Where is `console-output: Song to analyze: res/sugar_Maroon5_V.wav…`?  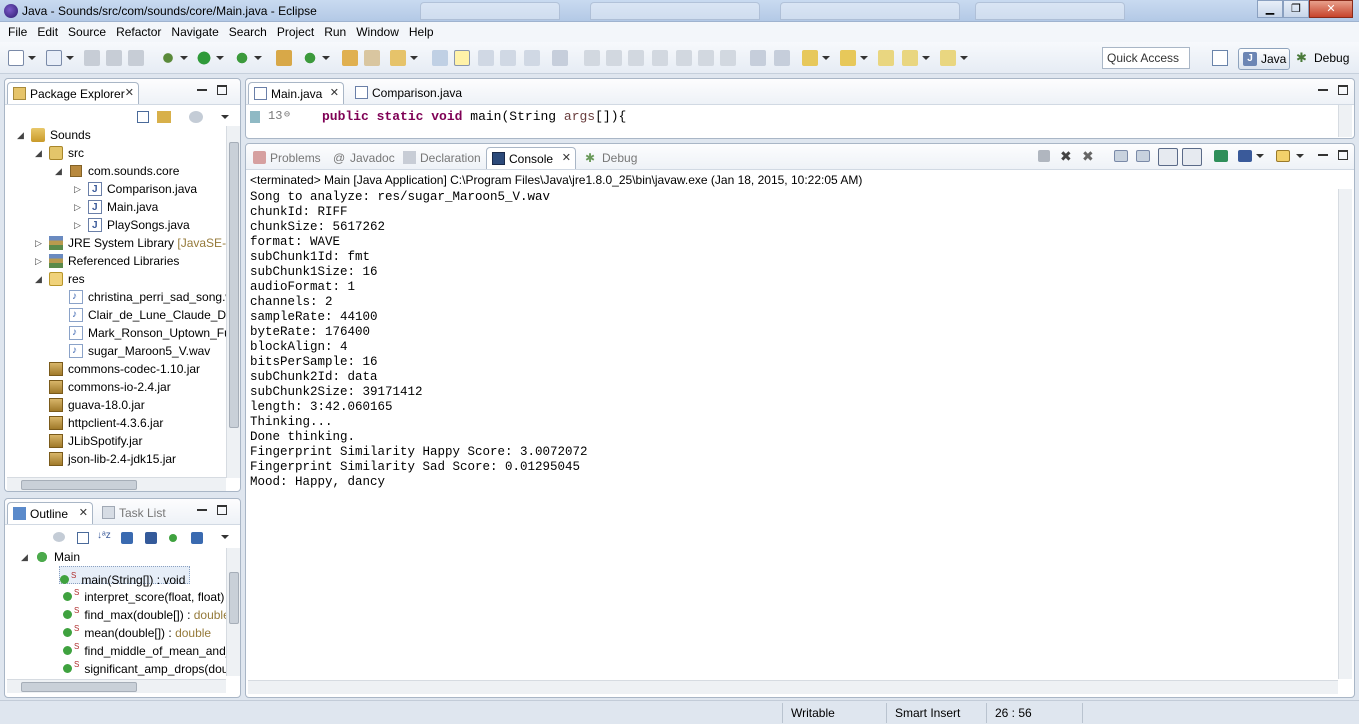
console-output: Song to analyze: res/sugar_Maroon5_V.wav… is located at coordinates (419, 340).